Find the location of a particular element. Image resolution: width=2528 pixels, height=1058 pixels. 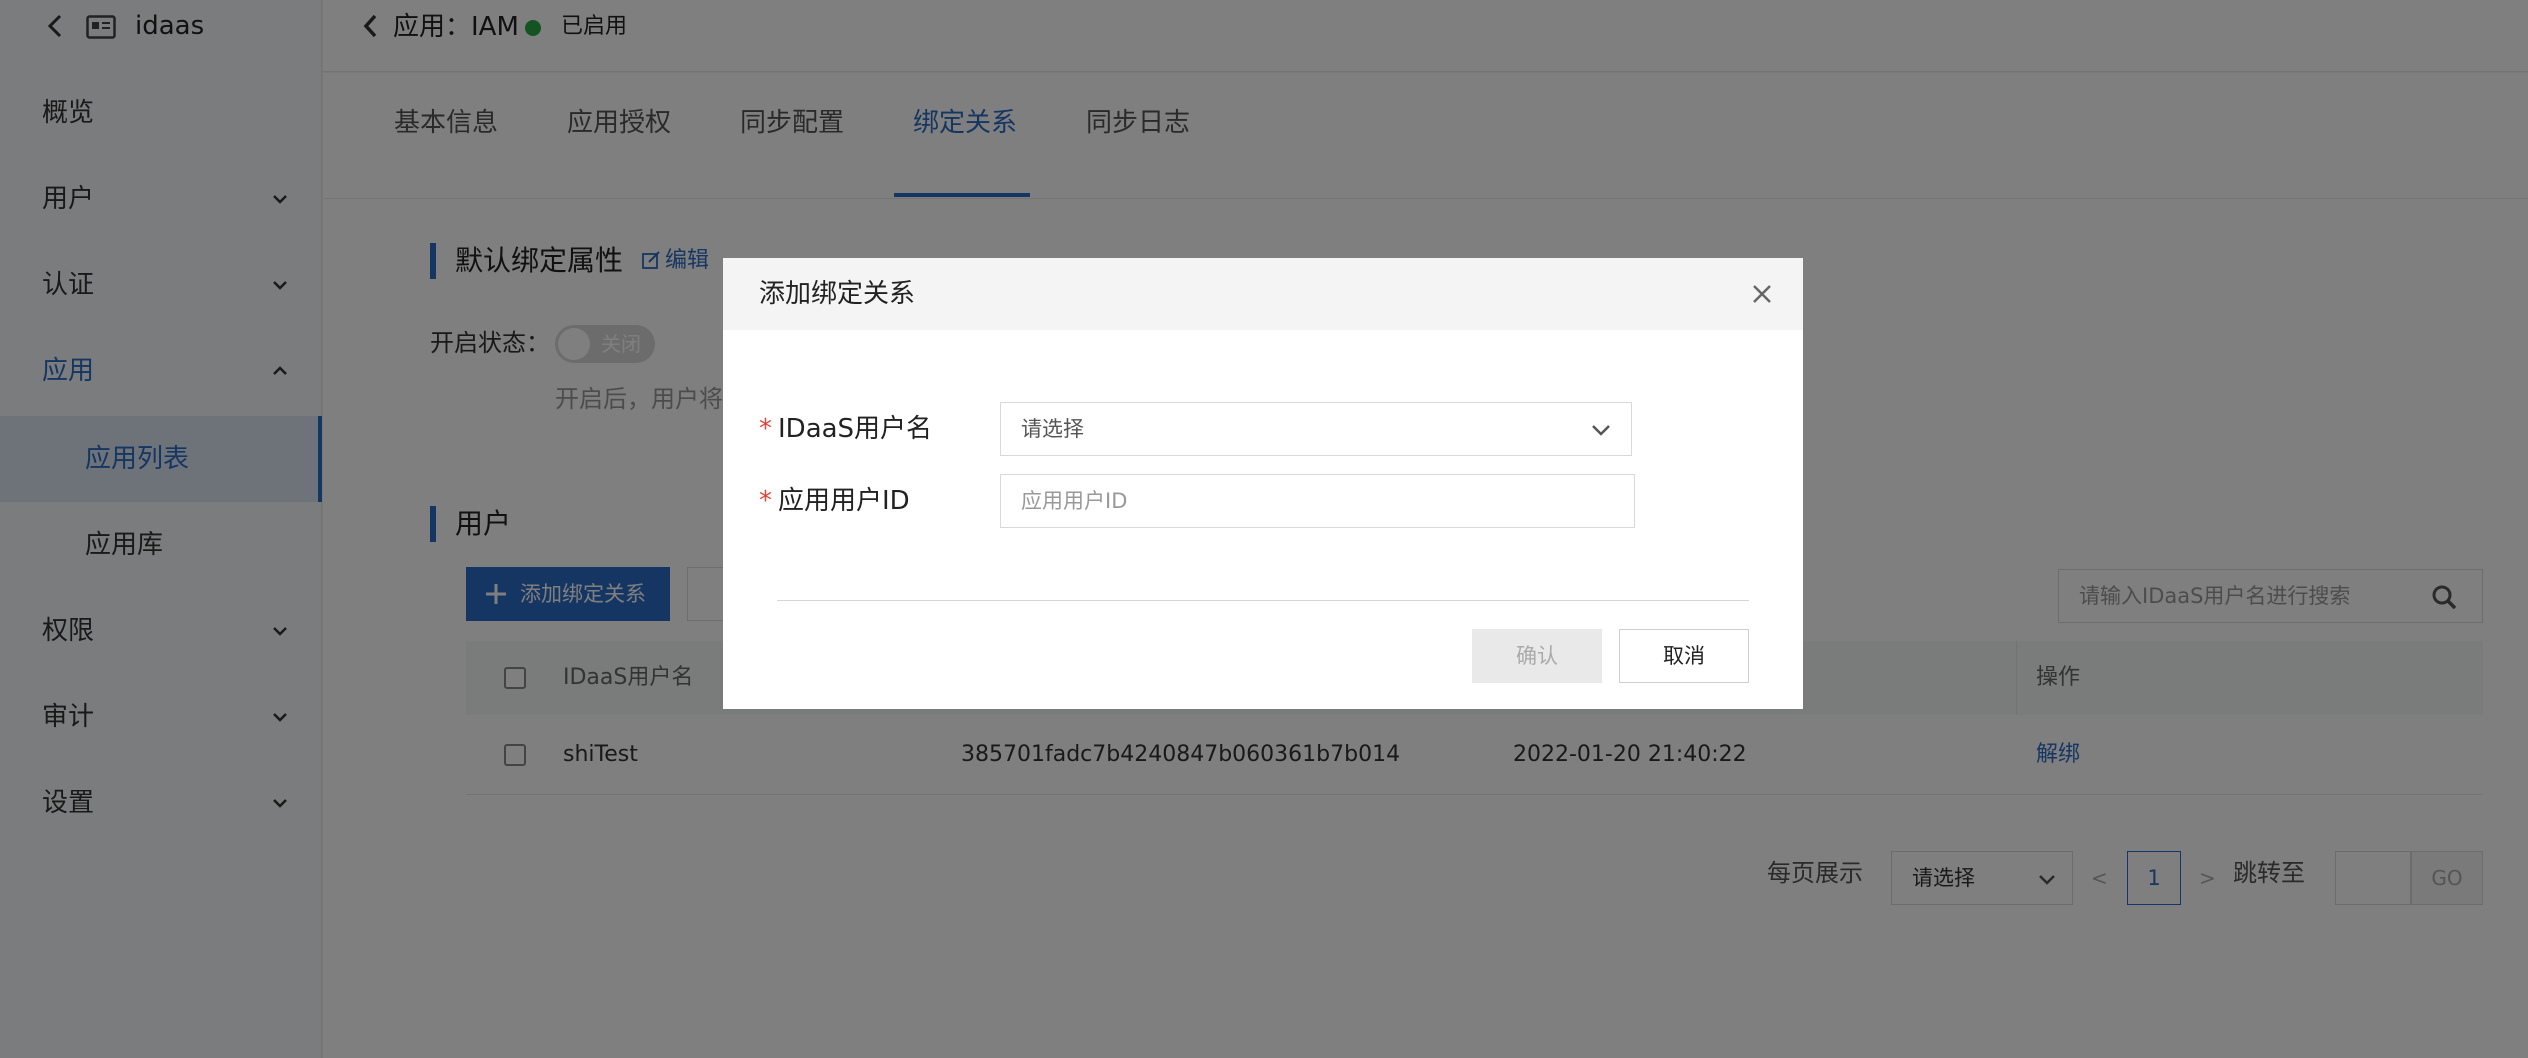

close-icon is located at coordinates (1762, 294).